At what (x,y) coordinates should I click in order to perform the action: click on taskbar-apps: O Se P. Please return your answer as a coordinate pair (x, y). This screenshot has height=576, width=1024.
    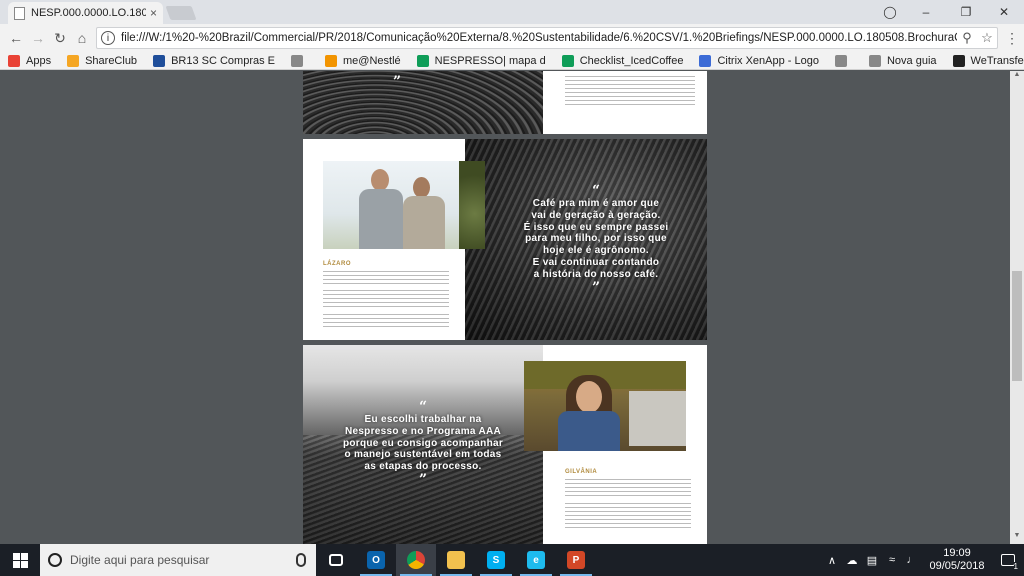
    Looking at the image, I should click on (456, 560).